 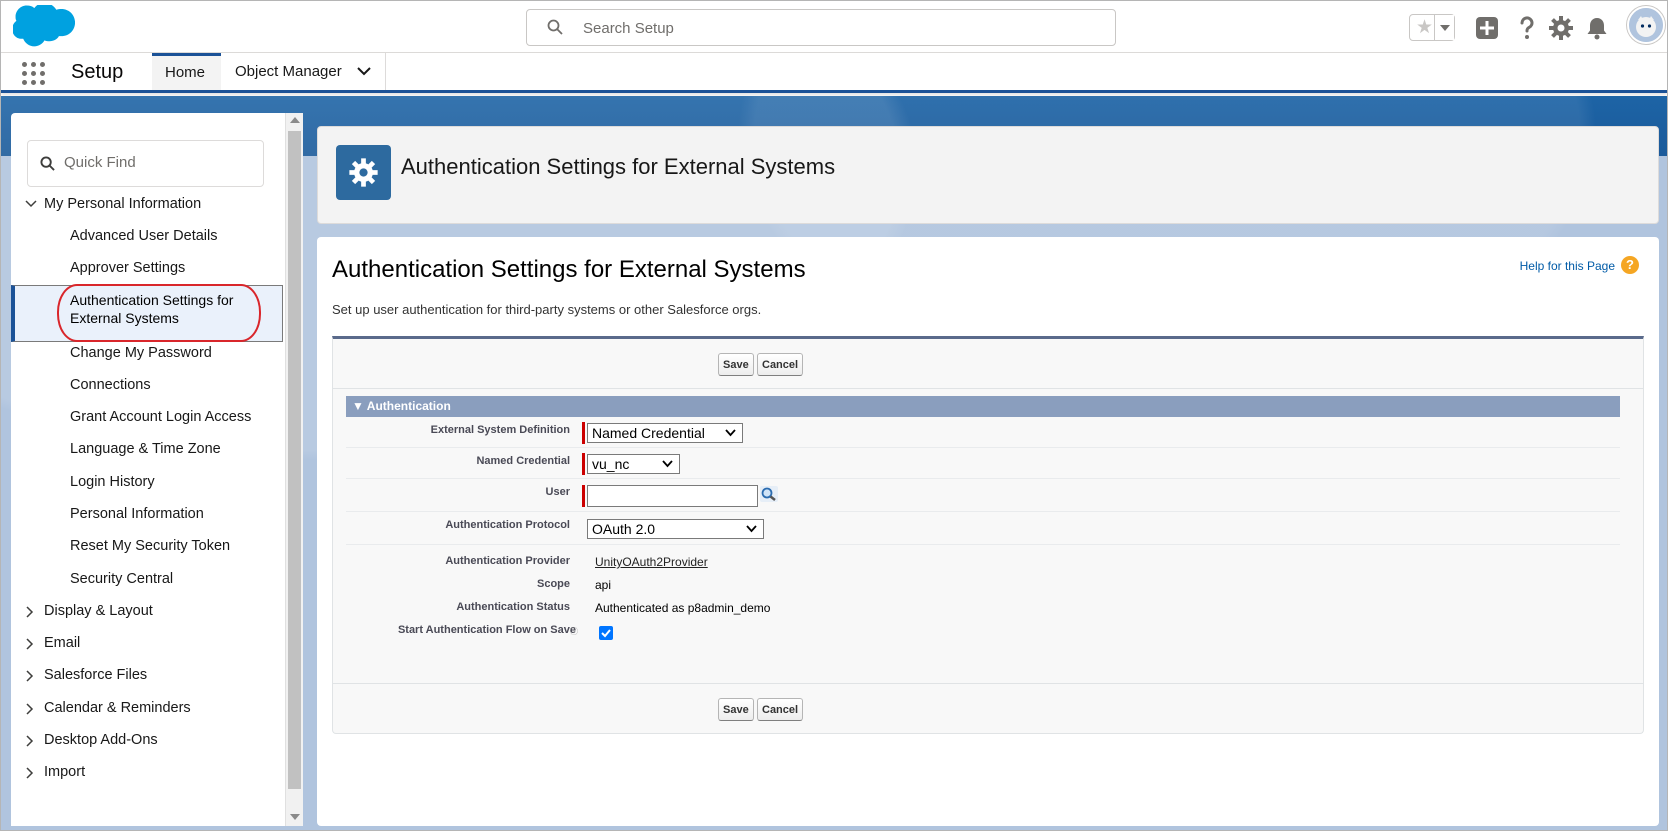 What do you see at coordinates (683, 608) in the screenshot?
I see `authentication-status-value: Authenticated as p8admin_demo` at bounding box center [683, 608].